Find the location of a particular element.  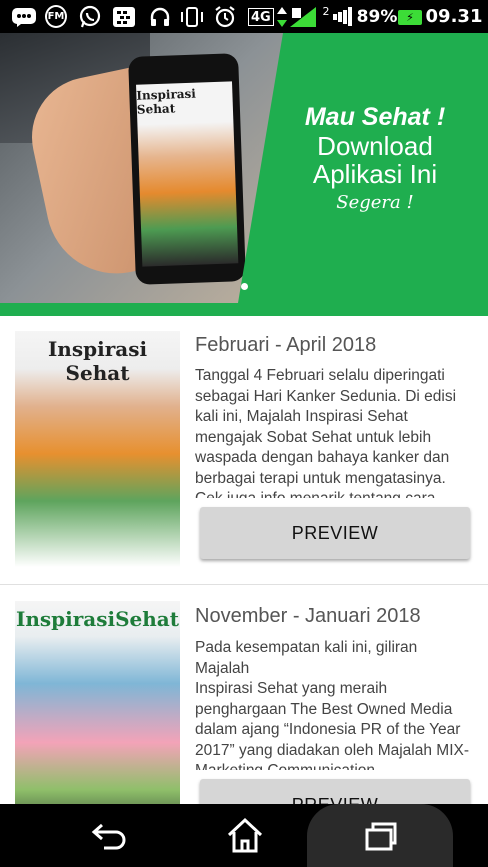

home-button is located at coordinates (245, 835).